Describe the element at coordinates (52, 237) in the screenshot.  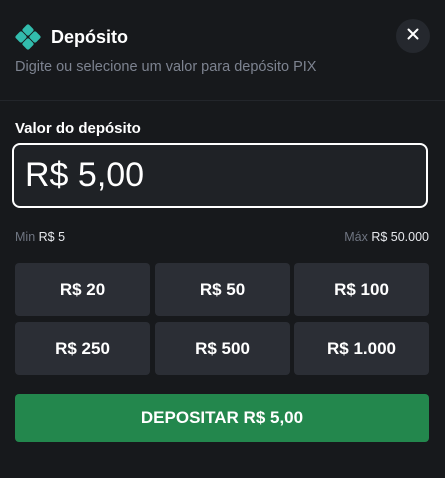
I see `min-limit-value: R$ 5` at that location.